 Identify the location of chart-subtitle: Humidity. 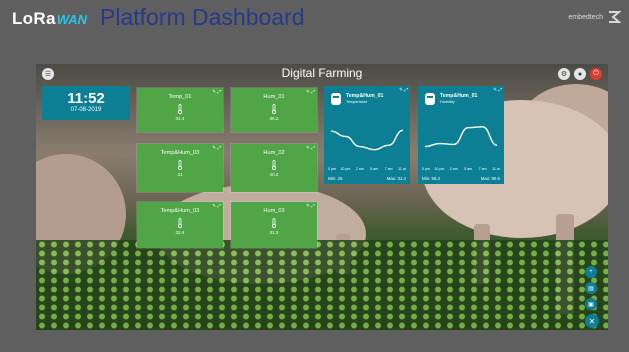
(447, 102).